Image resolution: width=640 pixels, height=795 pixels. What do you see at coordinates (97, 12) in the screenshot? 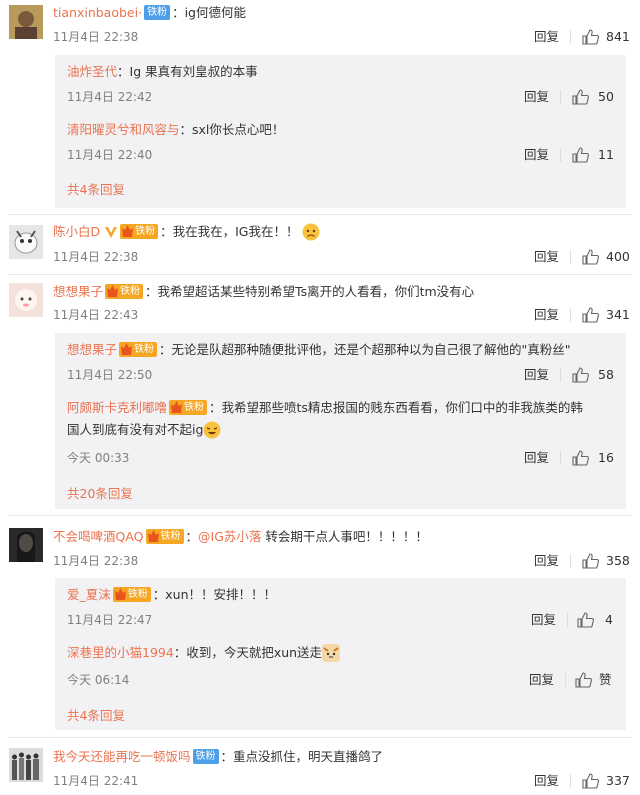
I see `username: tianxinbaobei·` at bounding box center [97, 12].